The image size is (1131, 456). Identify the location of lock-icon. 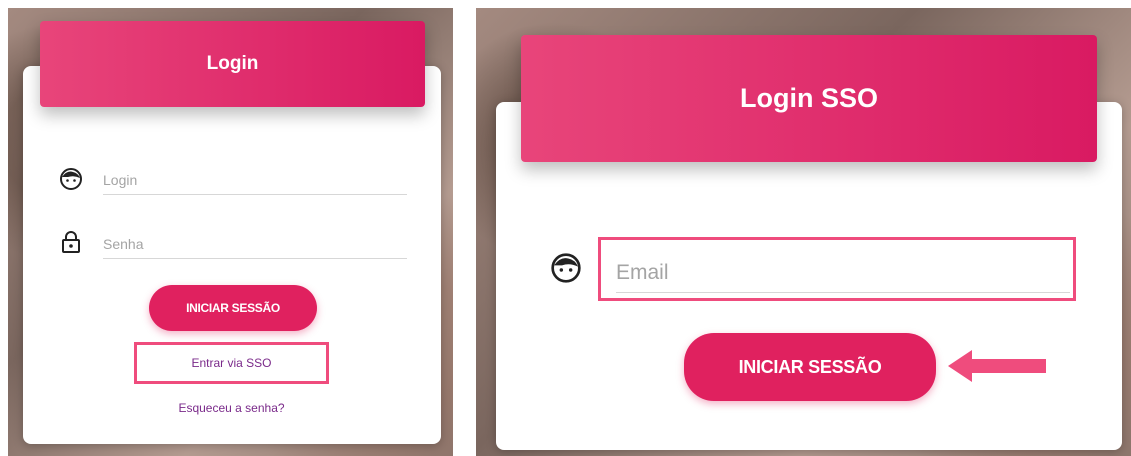
(71, 242).